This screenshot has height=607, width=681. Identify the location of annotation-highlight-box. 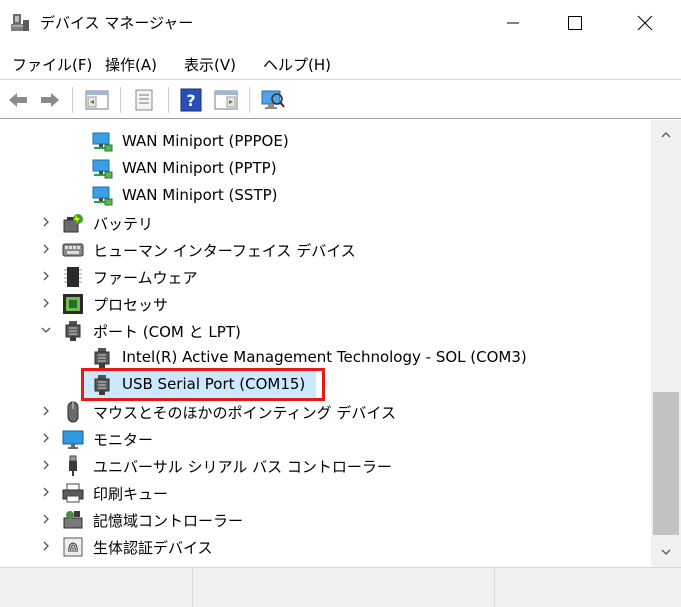
(203, 384).